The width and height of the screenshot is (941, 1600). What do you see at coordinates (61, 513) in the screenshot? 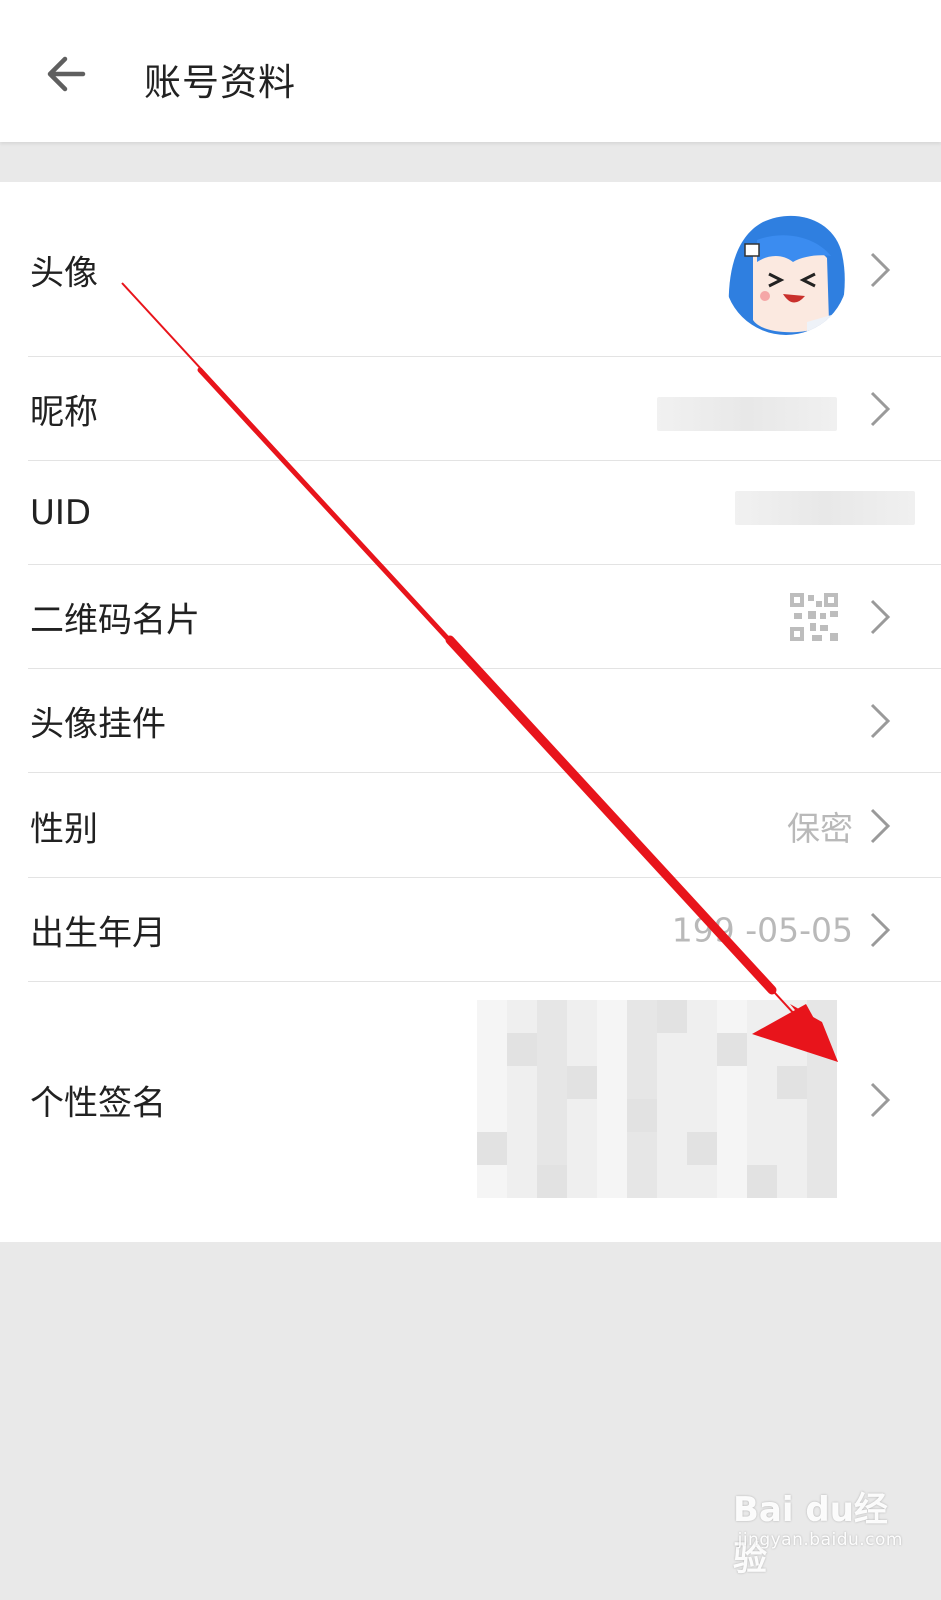
I see `uid-row-label: UID` at bounding box center [61, 513].